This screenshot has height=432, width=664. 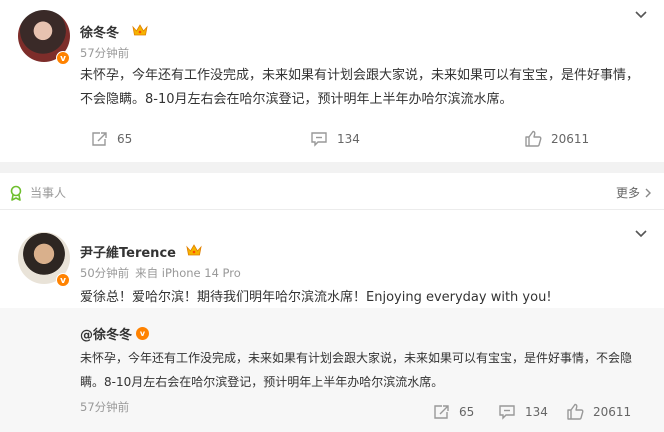 I want to click on stakeholder-icon, so click(x=16, y=193).